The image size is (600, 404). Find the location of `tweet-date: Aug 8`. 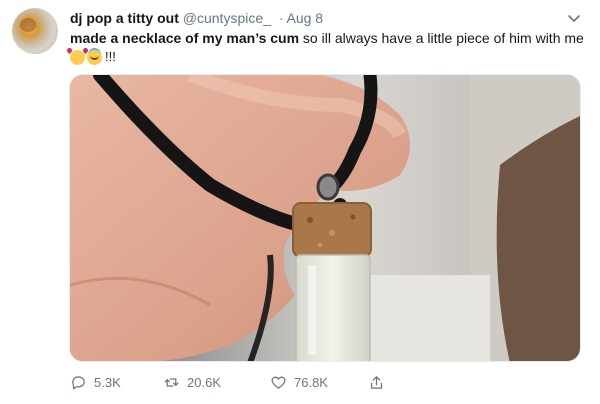

tweet-date: Aug 8 is located at coordinates (304, 18).